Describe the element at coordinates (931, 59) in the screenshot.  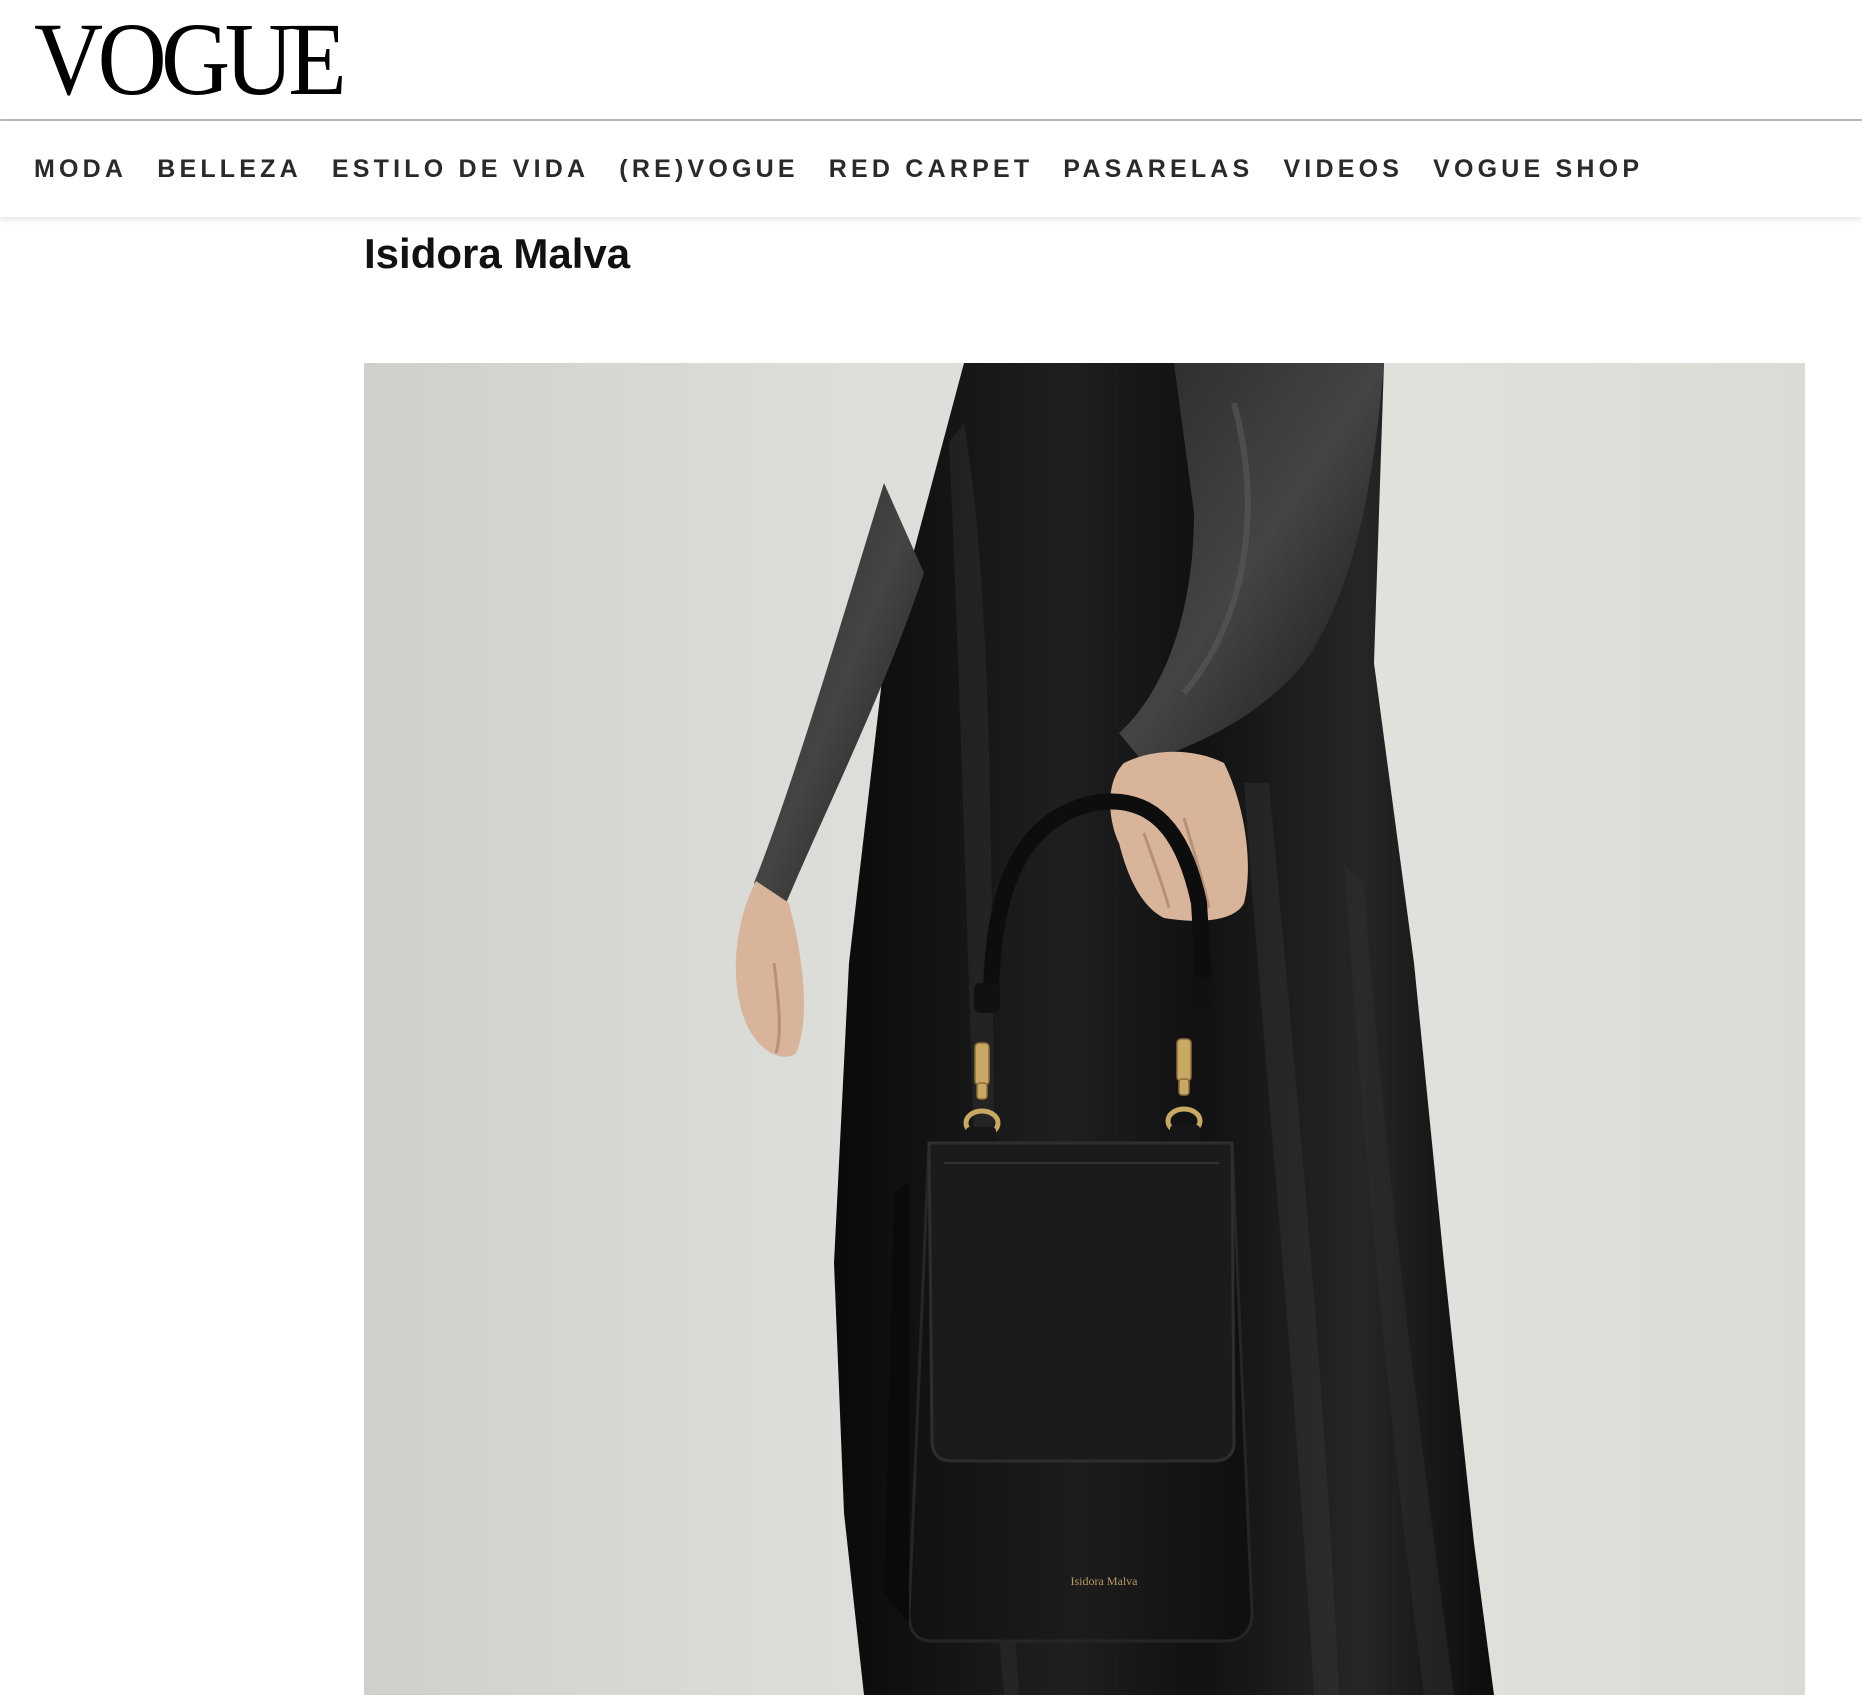
I see `site-header: VOGUE` at that location.